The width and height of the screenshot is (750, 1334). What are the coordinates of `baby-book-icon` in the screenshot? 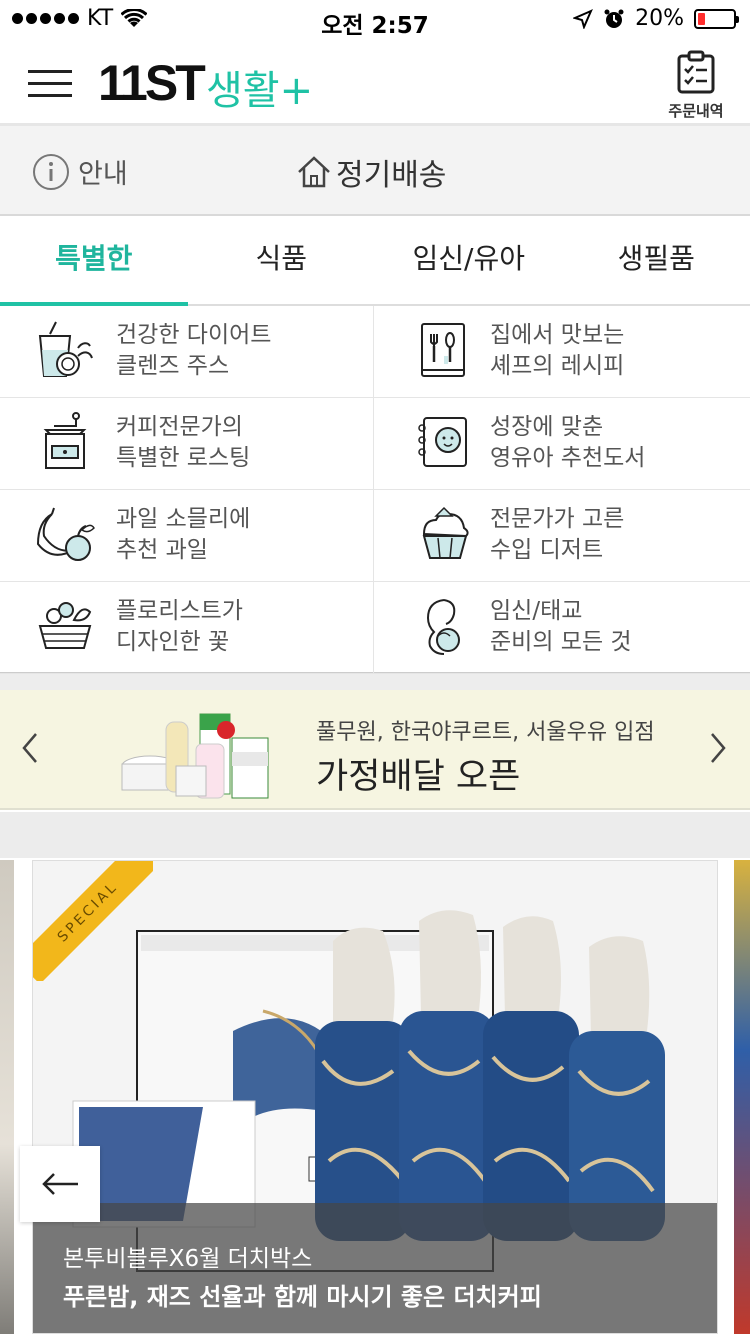 It's located at (442, 442).